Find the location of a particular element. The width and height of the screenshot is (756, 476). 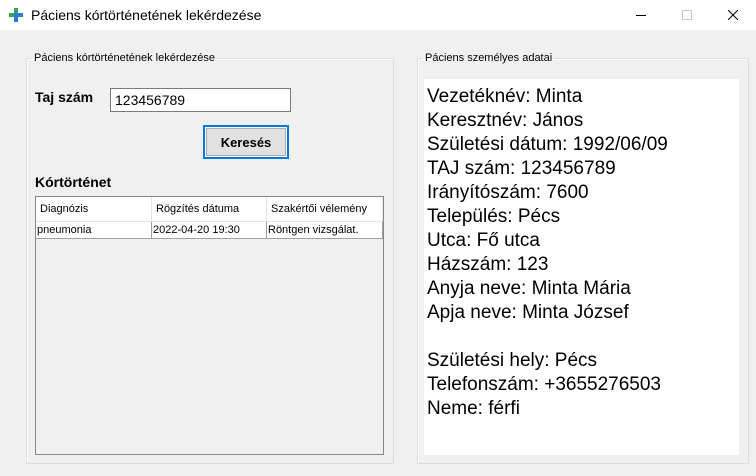

detail-last-name: Vezetéknév: Minta is located at coordinates (505, 96).